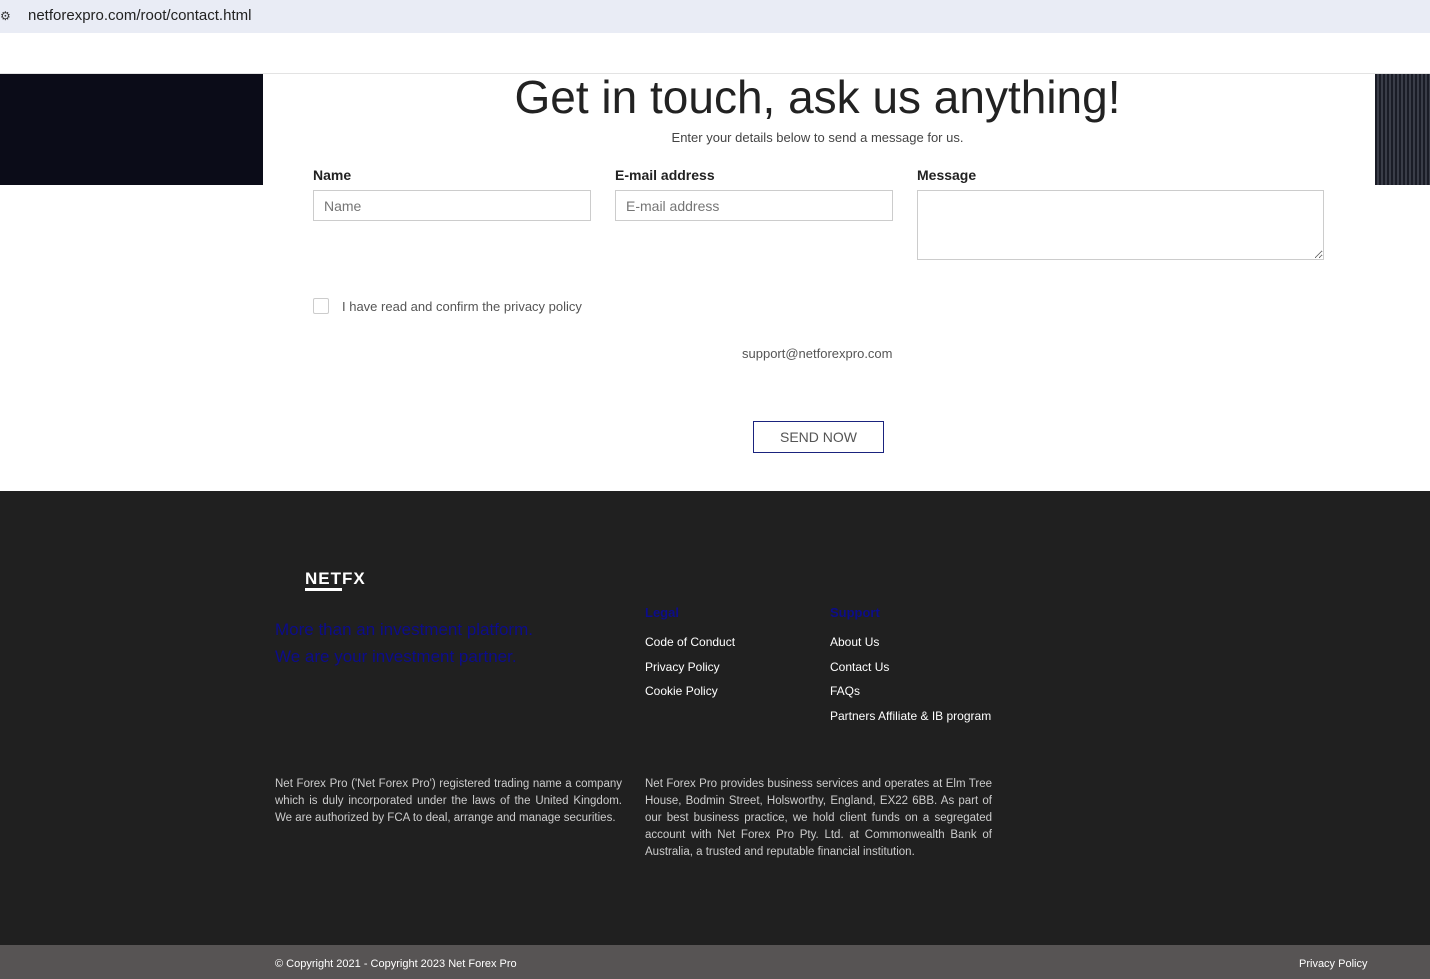  What do you see at coordinates (818, 437) in the screenshot?
I see `send-now-button: SEND NOW` at bounding box center [818, 437].